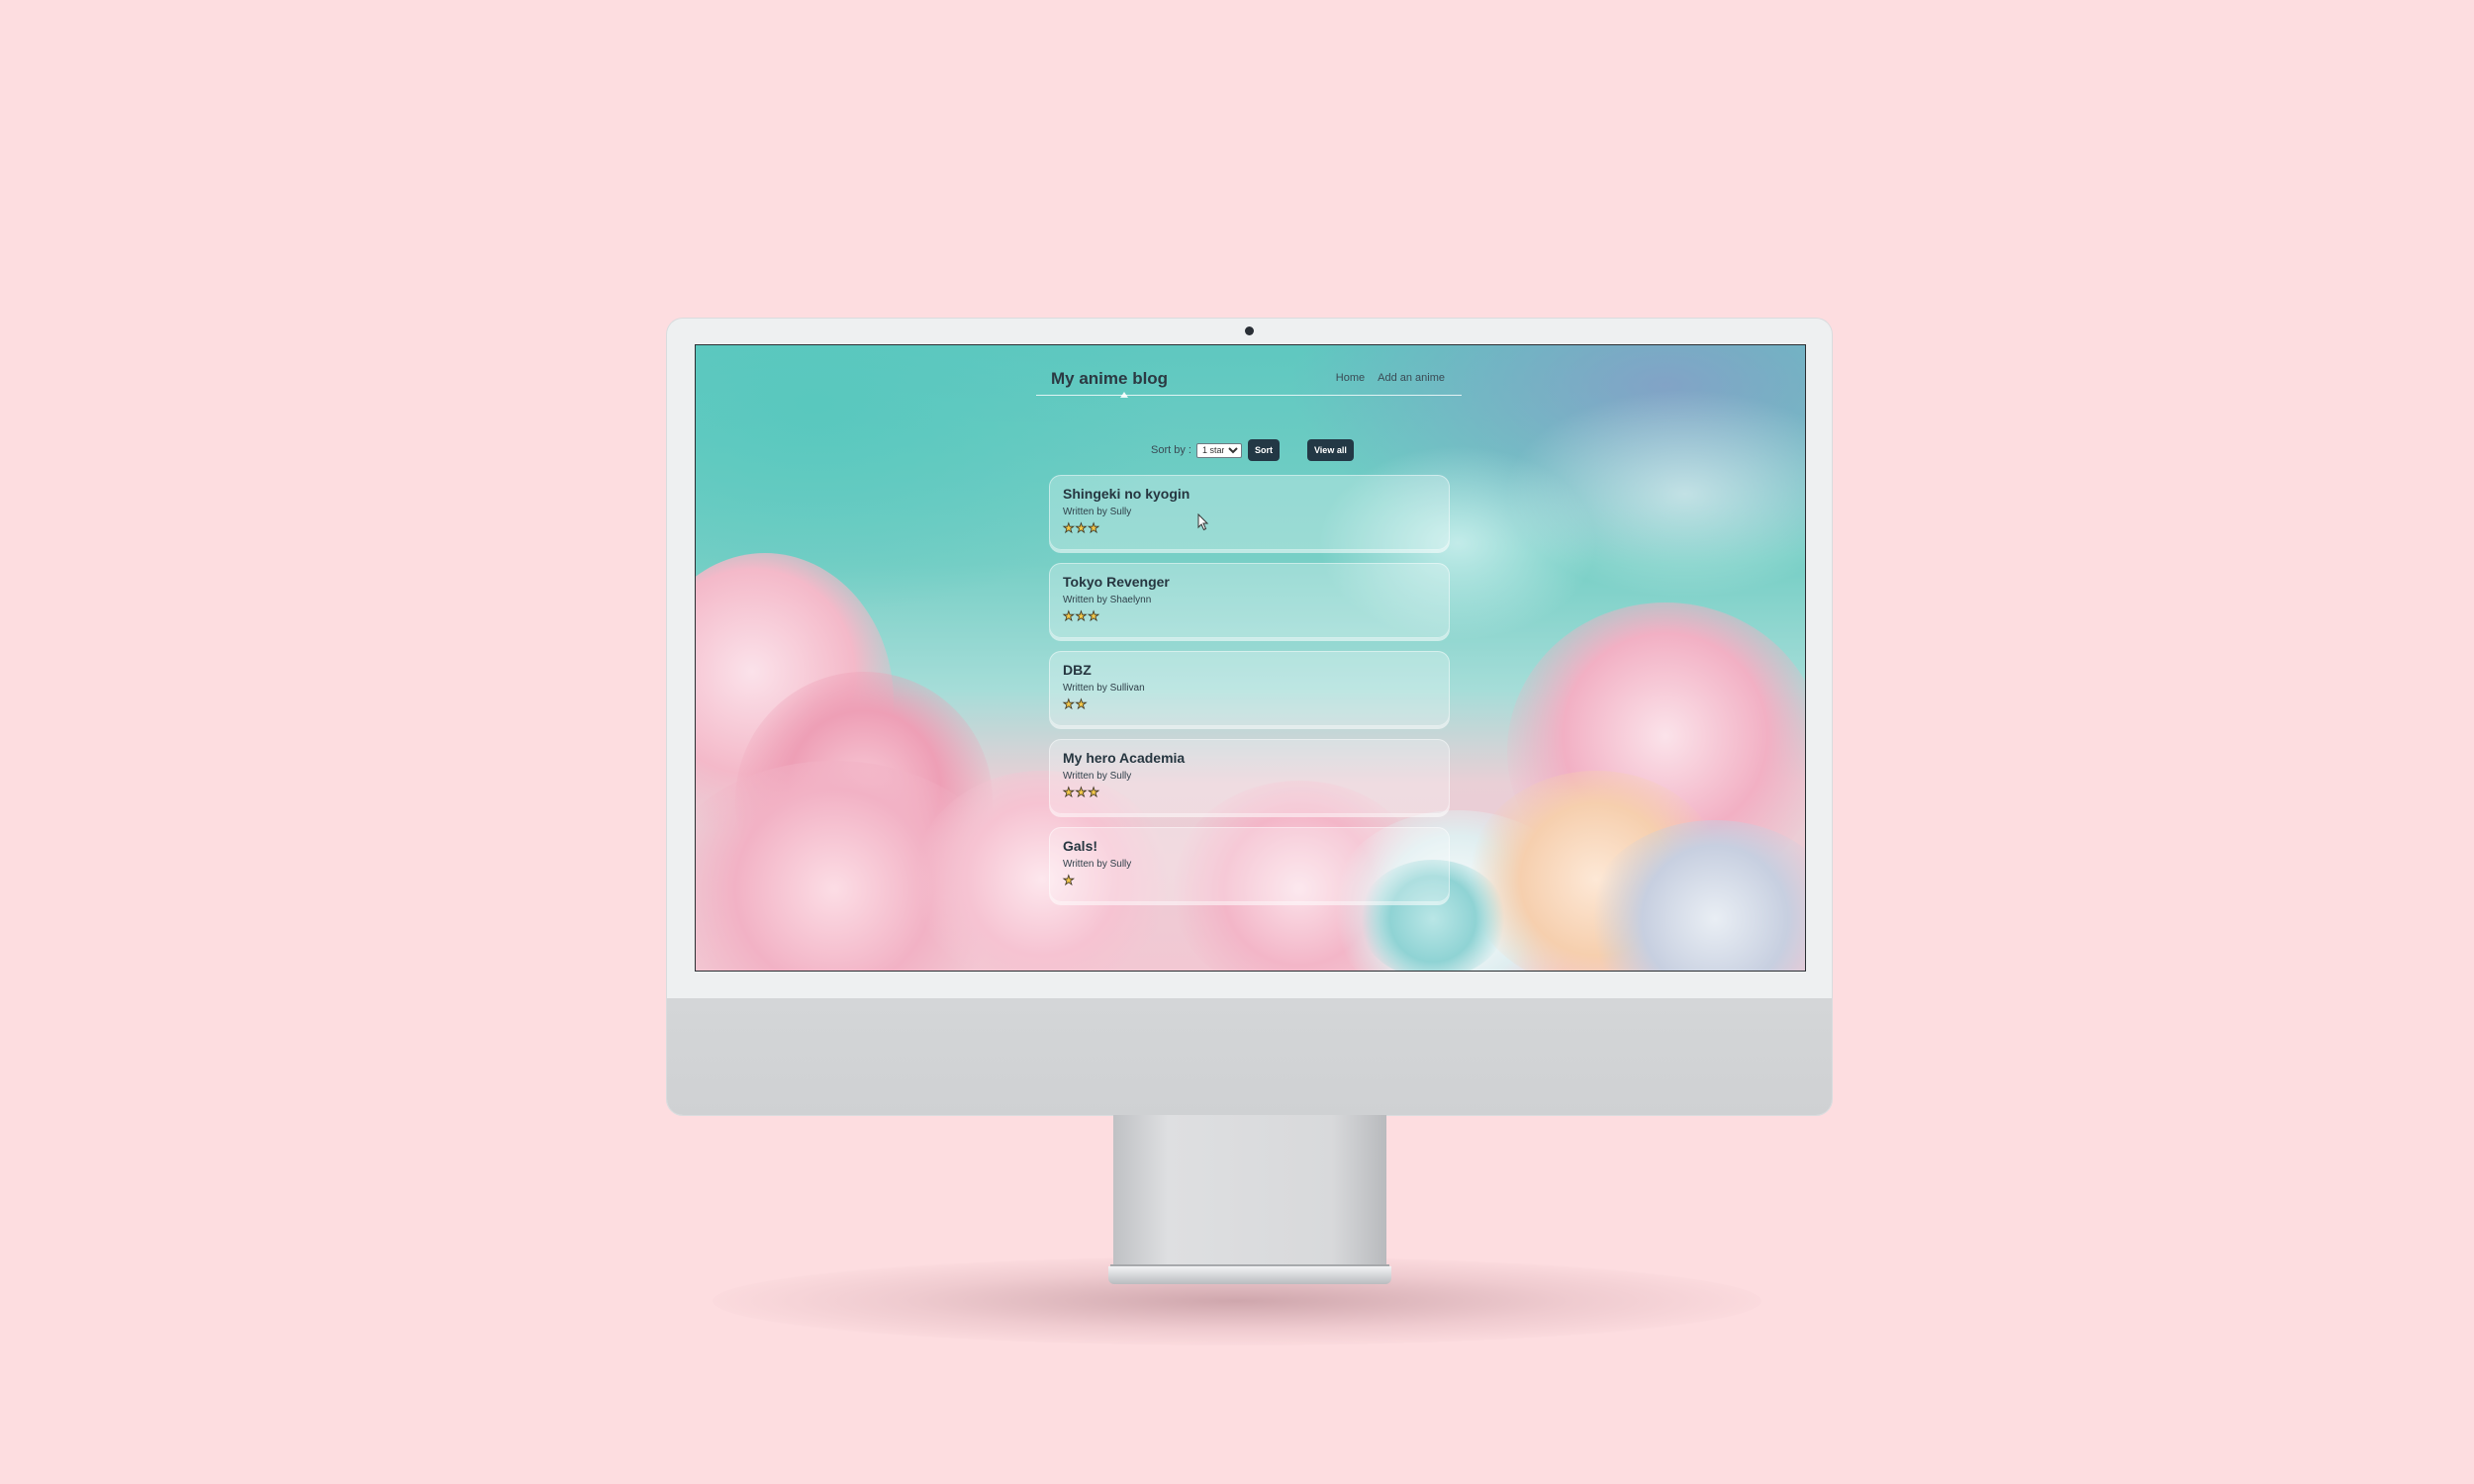  What do you see at coordinates (1116, 582) in the screenshot?
I see `anime-title: Tokyo Revenger` at bounding box center [1116, 582].